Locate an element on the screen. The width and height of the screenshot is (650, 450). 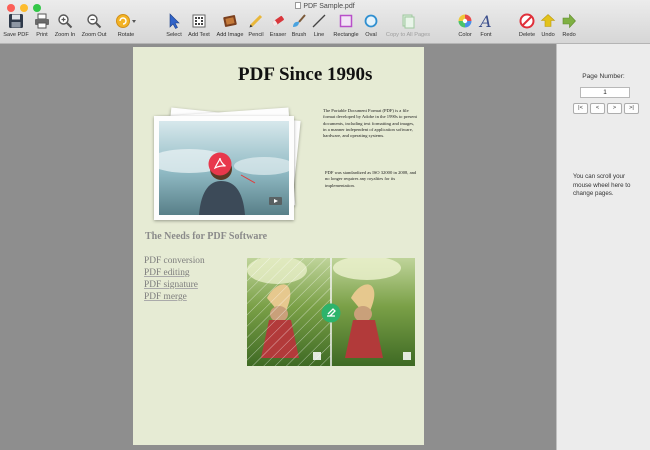
copy-to-all-pages-button: Copy to All Pages is located at coordinates (408, 27).